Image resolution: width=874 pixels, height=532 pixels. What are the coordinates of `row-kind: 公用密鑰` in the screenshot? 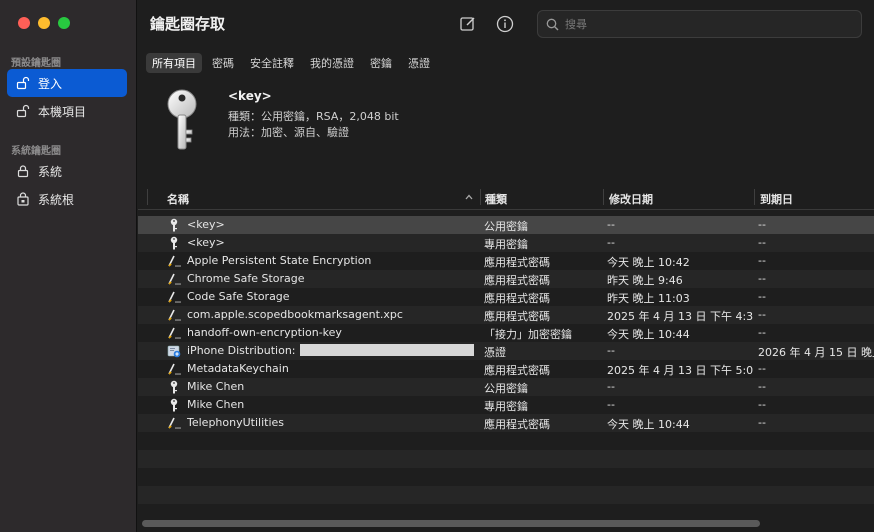 It's located at (506, 388).